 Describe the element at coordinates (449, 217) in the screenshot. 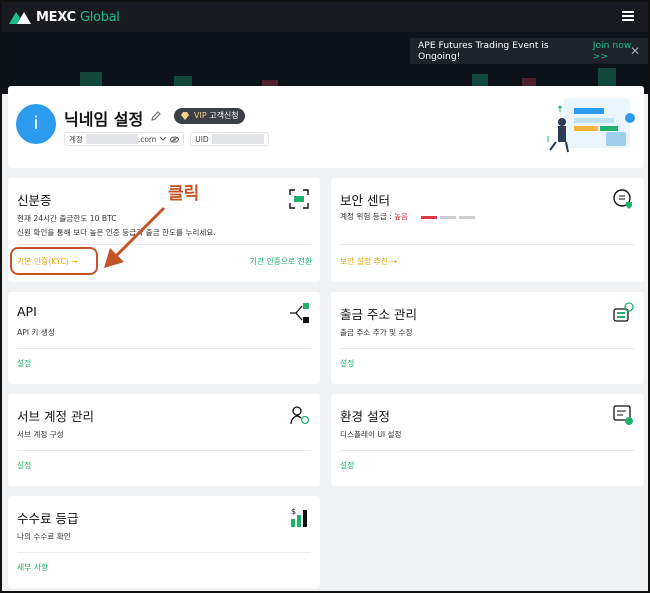

I see `risk-level-bars` at that location.